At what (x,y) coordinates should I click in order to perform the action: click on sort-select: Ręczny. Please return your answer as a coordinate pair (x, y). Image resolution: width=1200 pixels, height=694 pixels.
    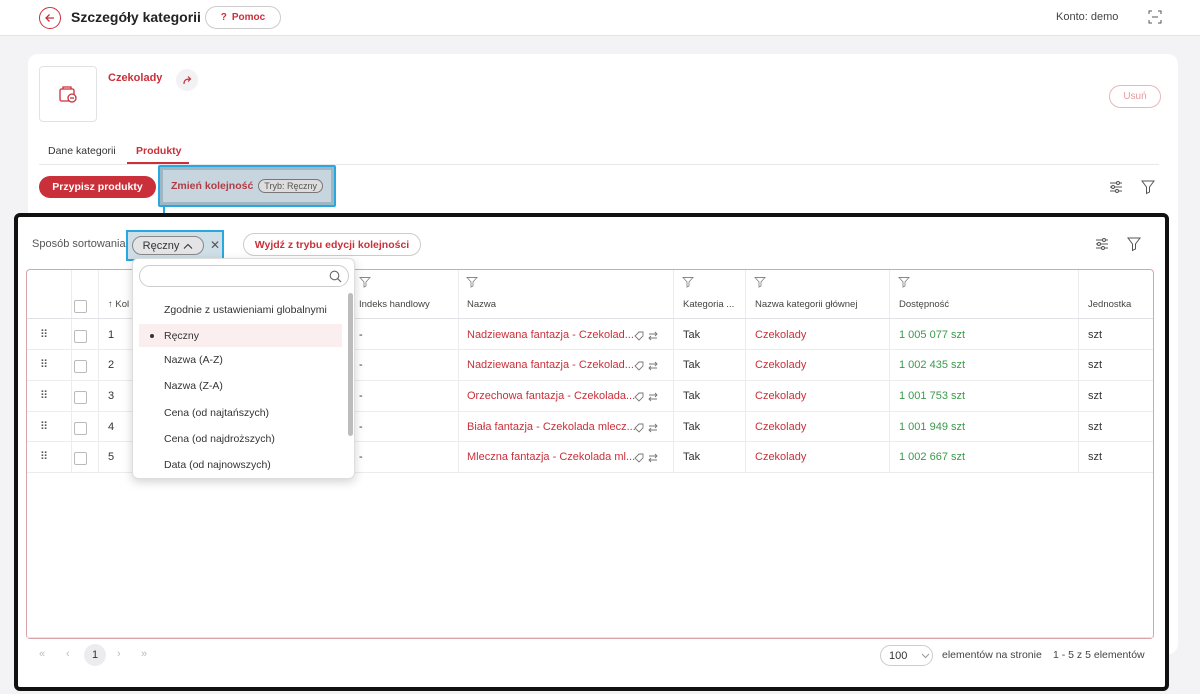
    Looking at the image, I should click on (168, 245).